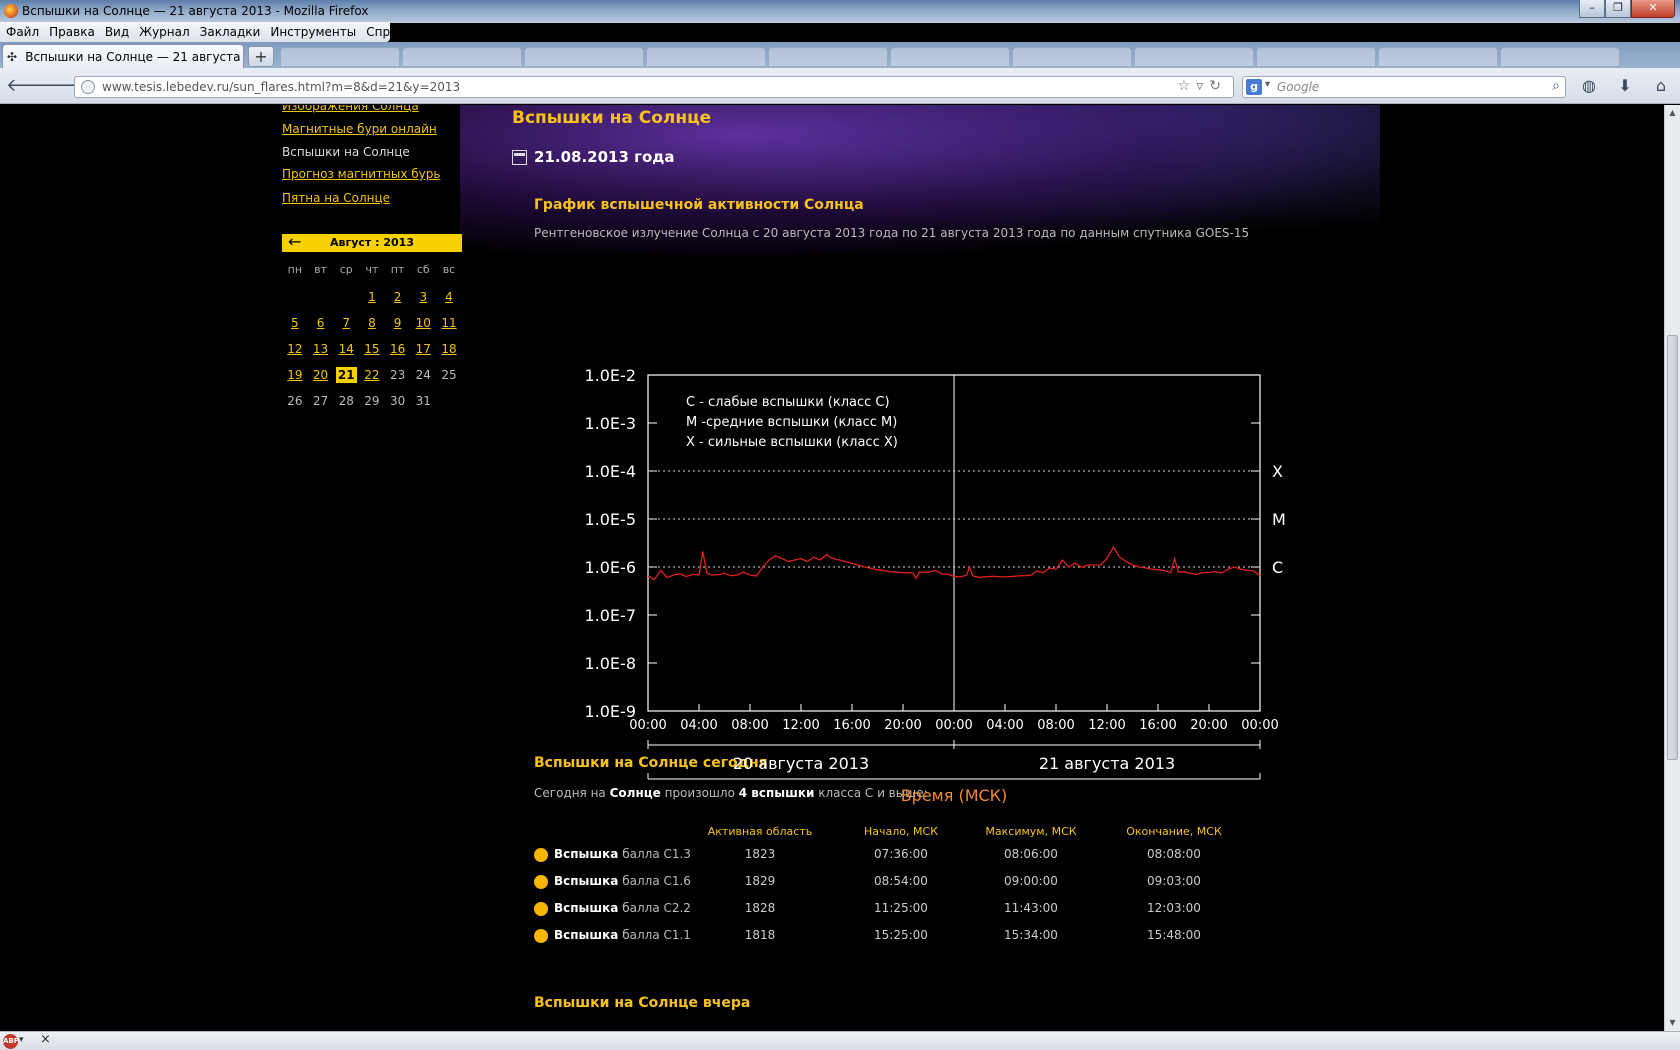  Describe the element at coordinates (72, 32) in the screenshot. I see `menu-item: Правка` at that location.